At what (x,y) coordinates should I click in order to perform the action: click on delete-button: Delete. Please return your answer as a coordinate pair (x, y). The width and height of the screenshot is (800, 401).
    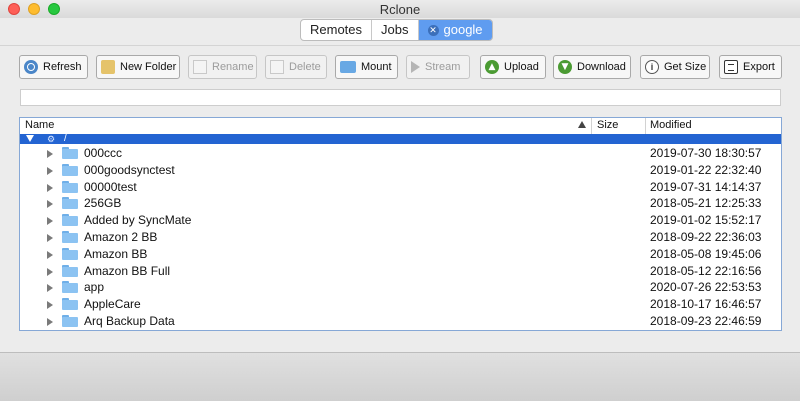
    Looking at the image, I should click on (296, 67).